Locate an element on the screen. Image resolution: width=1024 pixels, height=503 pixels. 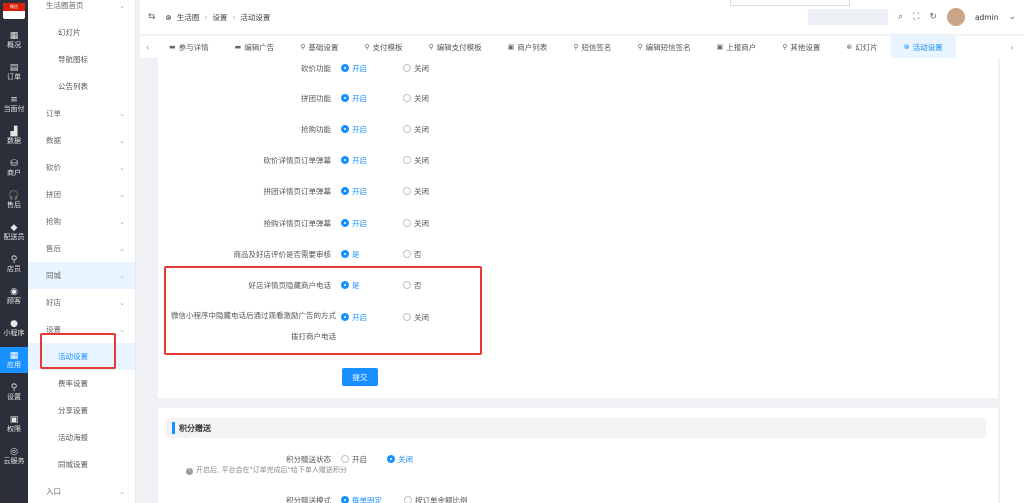
subnav-group-item: 数据 ⌄ is located at coordinates (81, 140).